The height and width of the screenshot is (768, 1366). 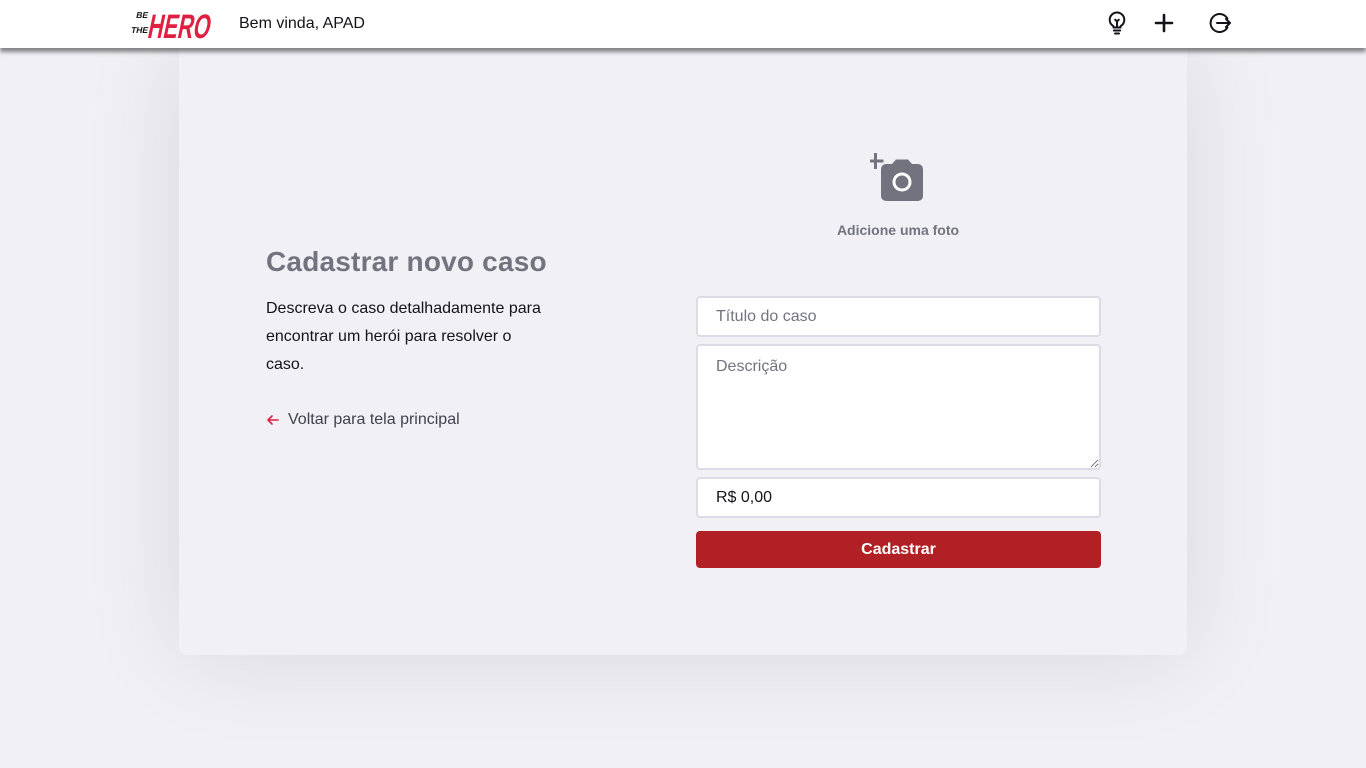 I want to click on arrow-left-icon, so click(x=273, y=420).